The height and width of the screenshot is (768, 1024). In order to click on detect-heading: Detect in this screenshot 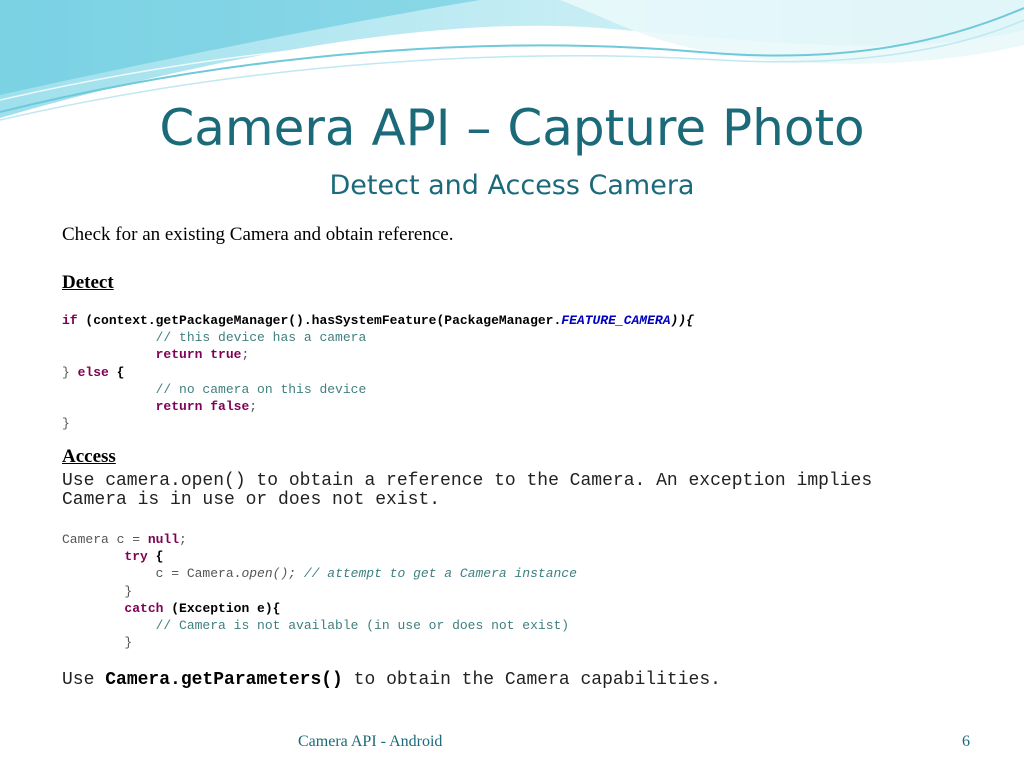, I will do `click(88, 282)`.